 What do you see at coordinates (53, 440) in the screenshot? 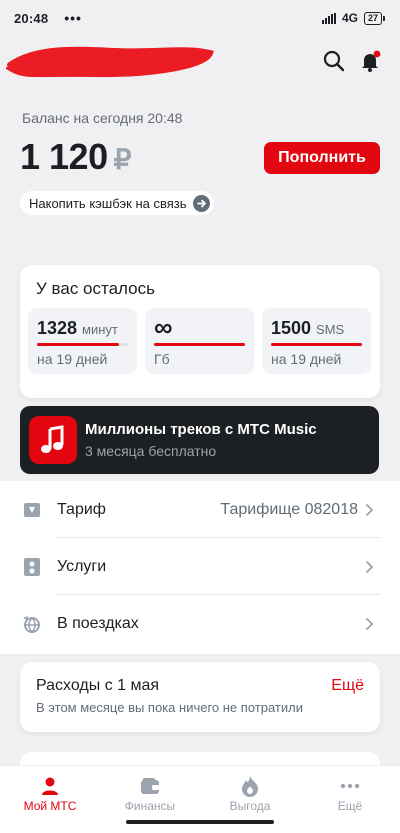
I see `music-note-icon` at bounding box center [53, 440].